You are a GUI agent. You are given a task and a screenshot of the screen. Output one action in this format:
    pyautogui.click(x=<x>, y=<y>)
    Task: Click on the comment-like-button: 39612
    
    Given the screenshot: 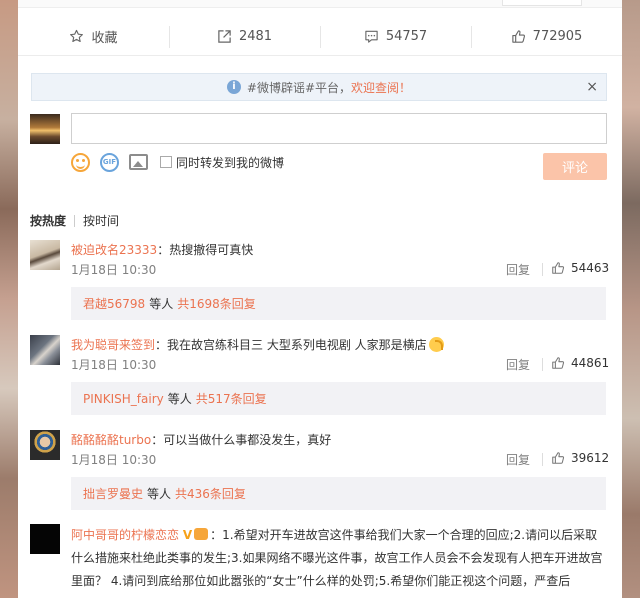 What is the action you would take?
    pyautogui.click(x=580, y=458)
    